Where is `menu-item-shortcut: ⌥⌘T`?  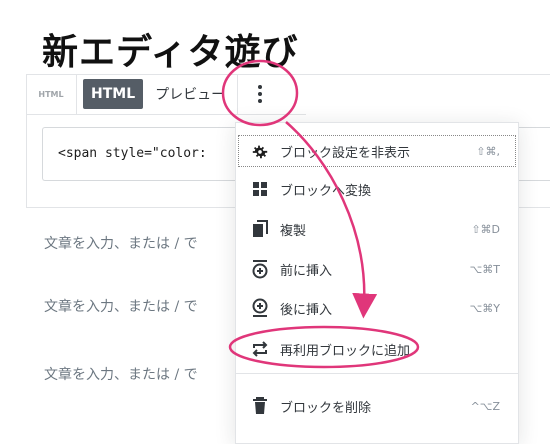
menu-item-shortcut: ⌥⌘T is located at coordinates (484, 269).